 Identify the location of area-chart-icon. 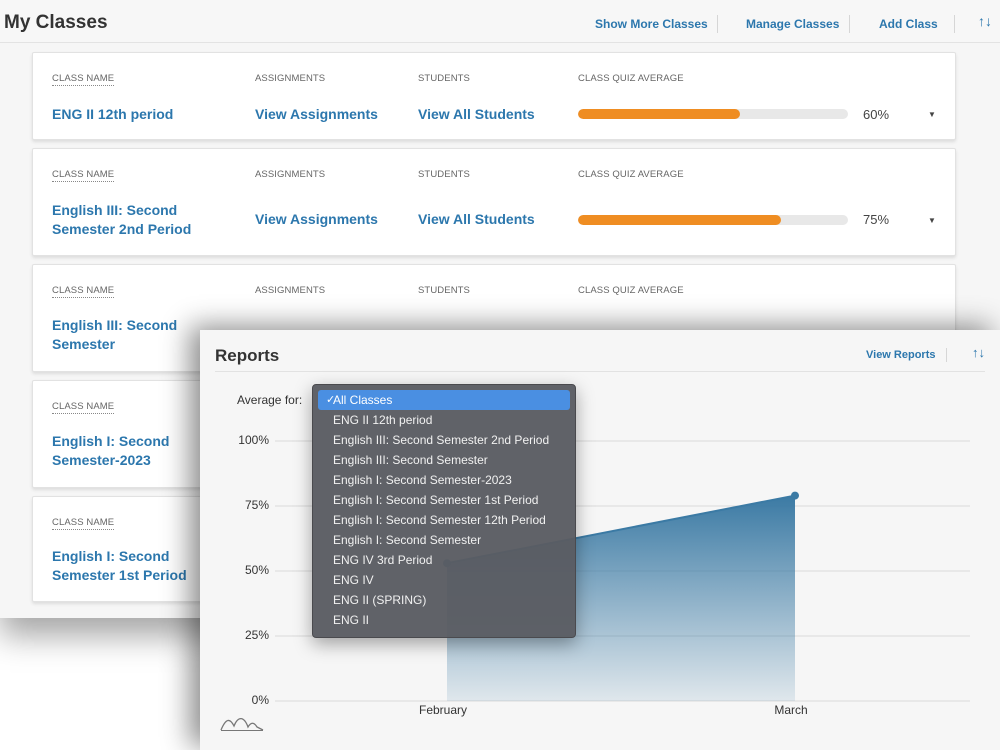
(242, 723).